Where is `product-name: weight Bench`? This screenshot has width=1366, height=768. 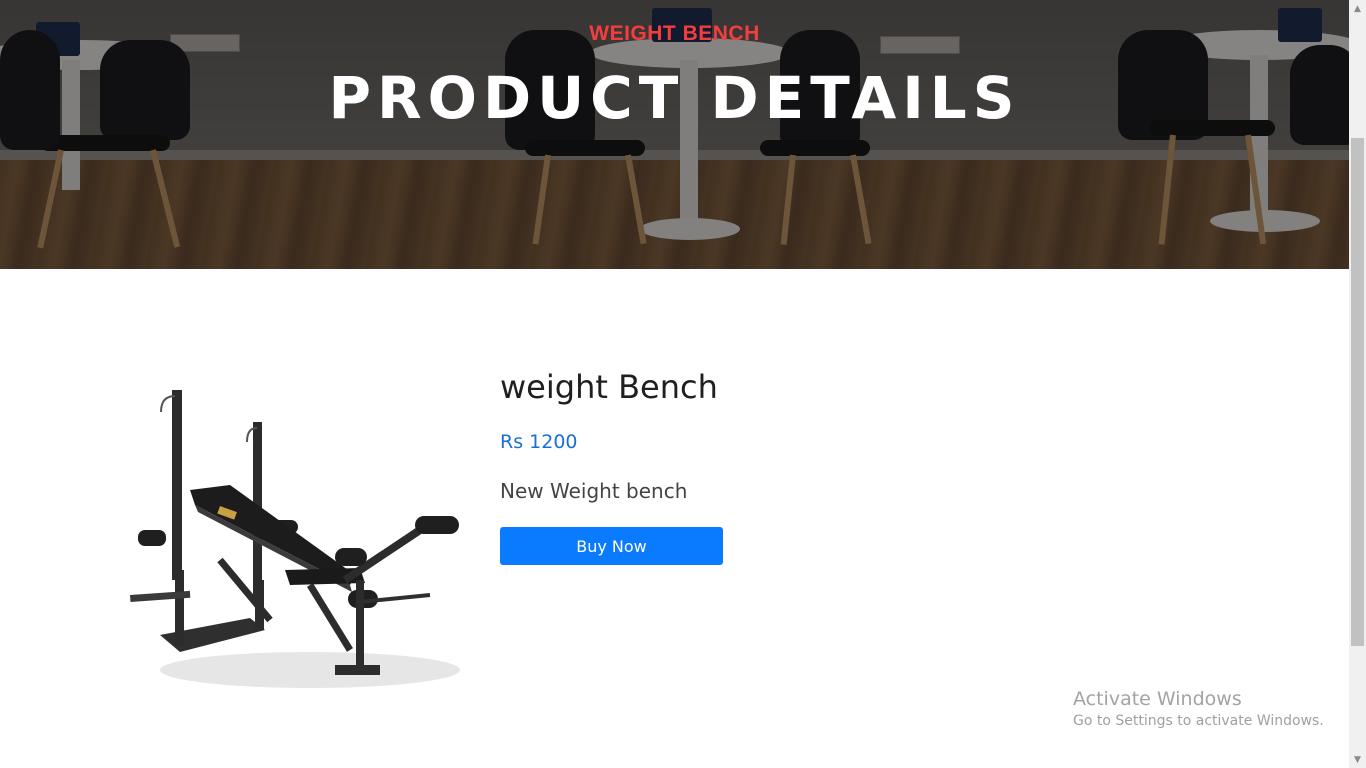
product-name: weight Bench is located at coordinates (609, 387).